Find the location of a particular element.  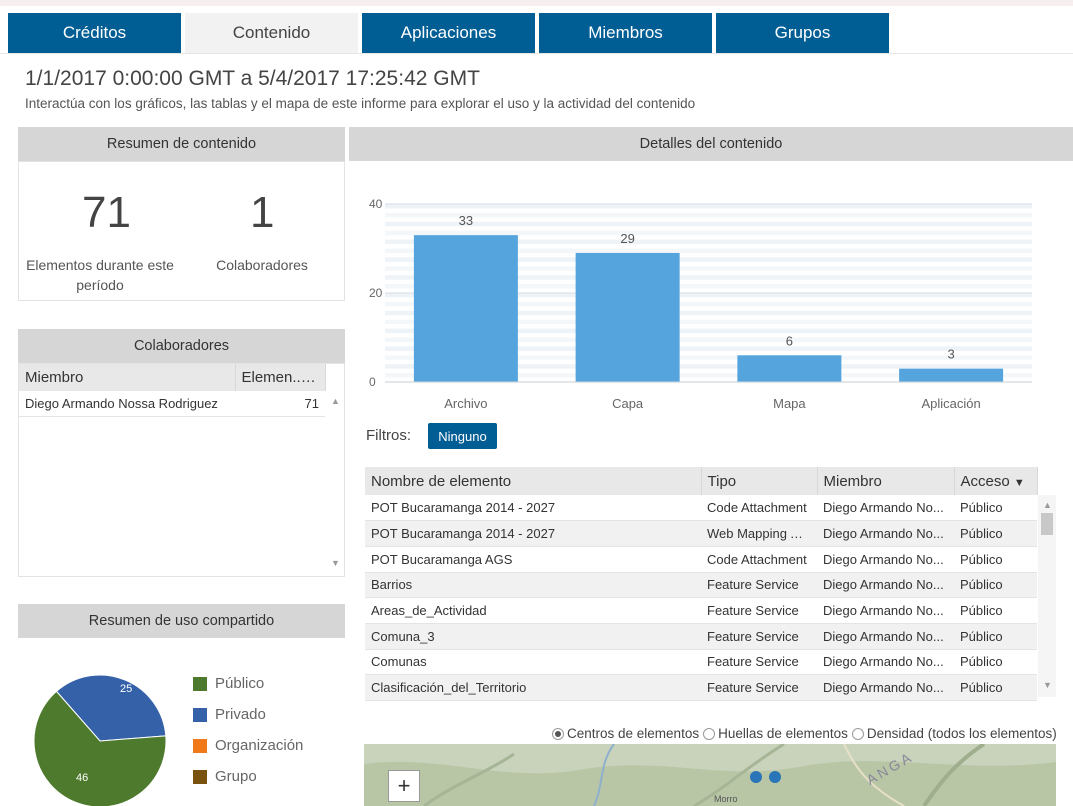

contributors-count: 1 is located at coordinates (262, 212).